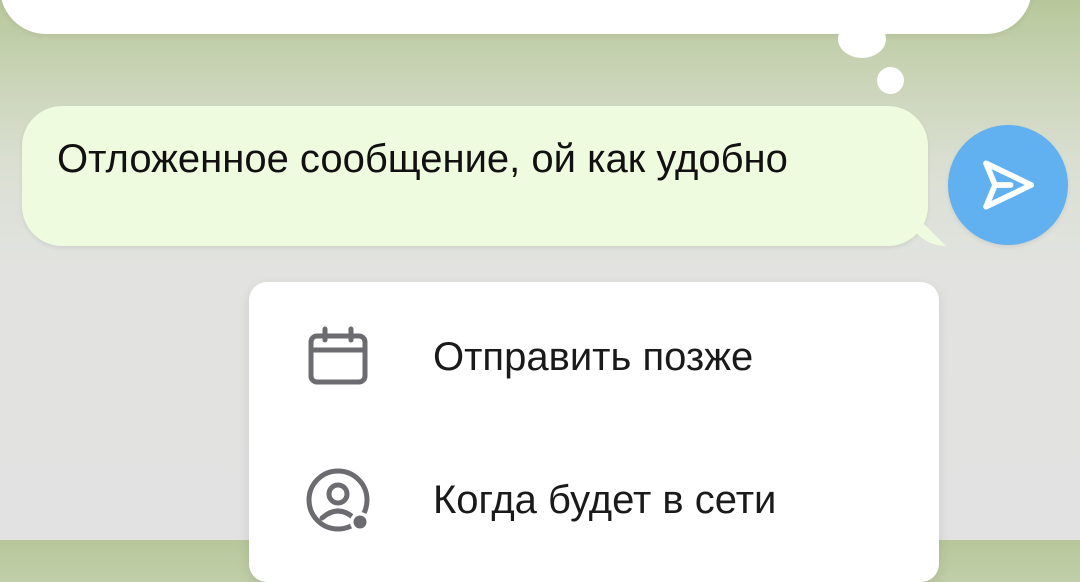 The height and width of the screenshot is (582, 1080). Describe the element at coordinates (422, 159) in the screenshot. I see `message-text: Отложенное сообщение, ой как удобно` at that location.